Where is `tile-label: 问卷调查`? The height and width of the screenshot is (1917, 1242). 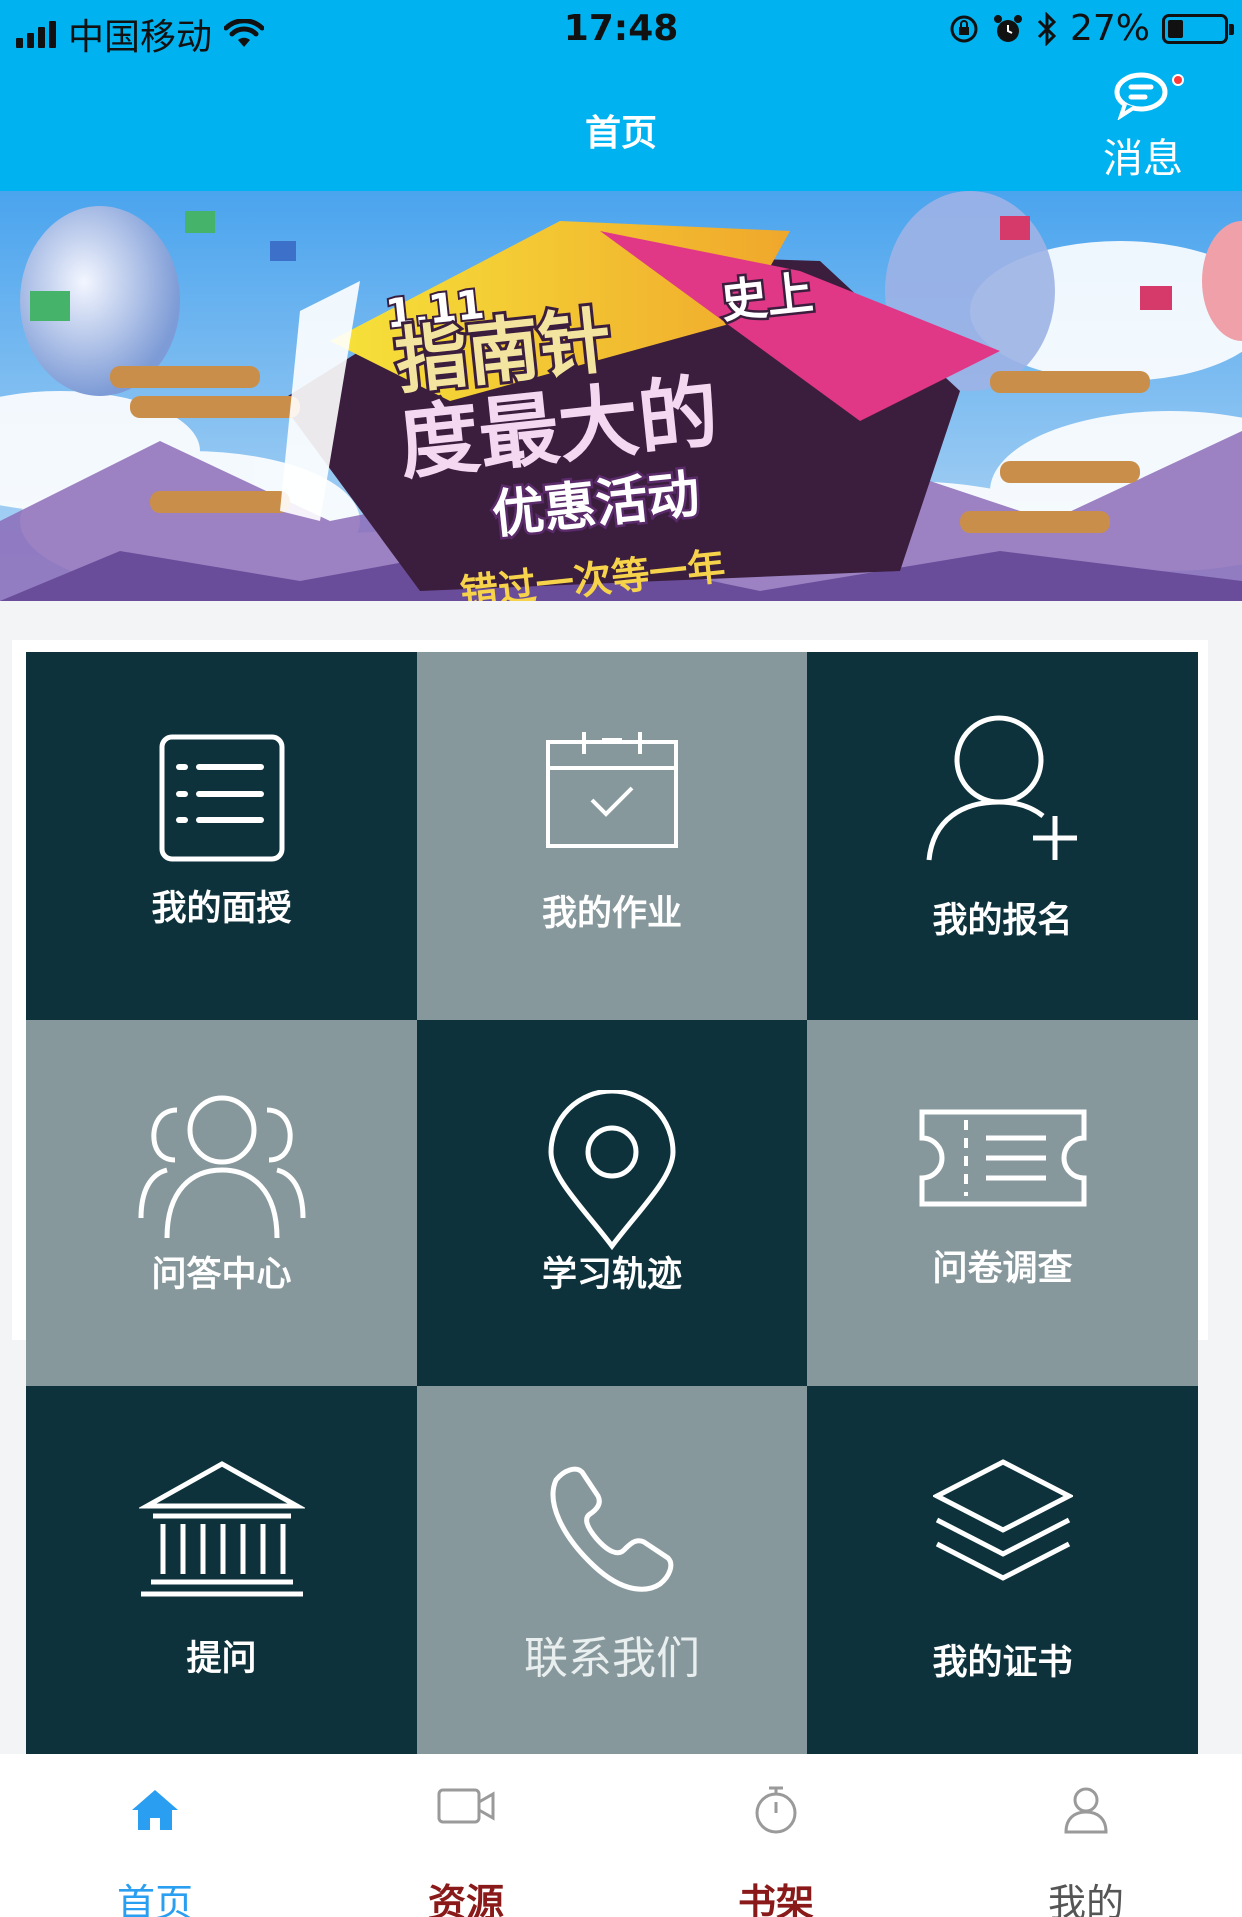
tile-label: 问卷调查 is located at coordinates (1002, 1269).